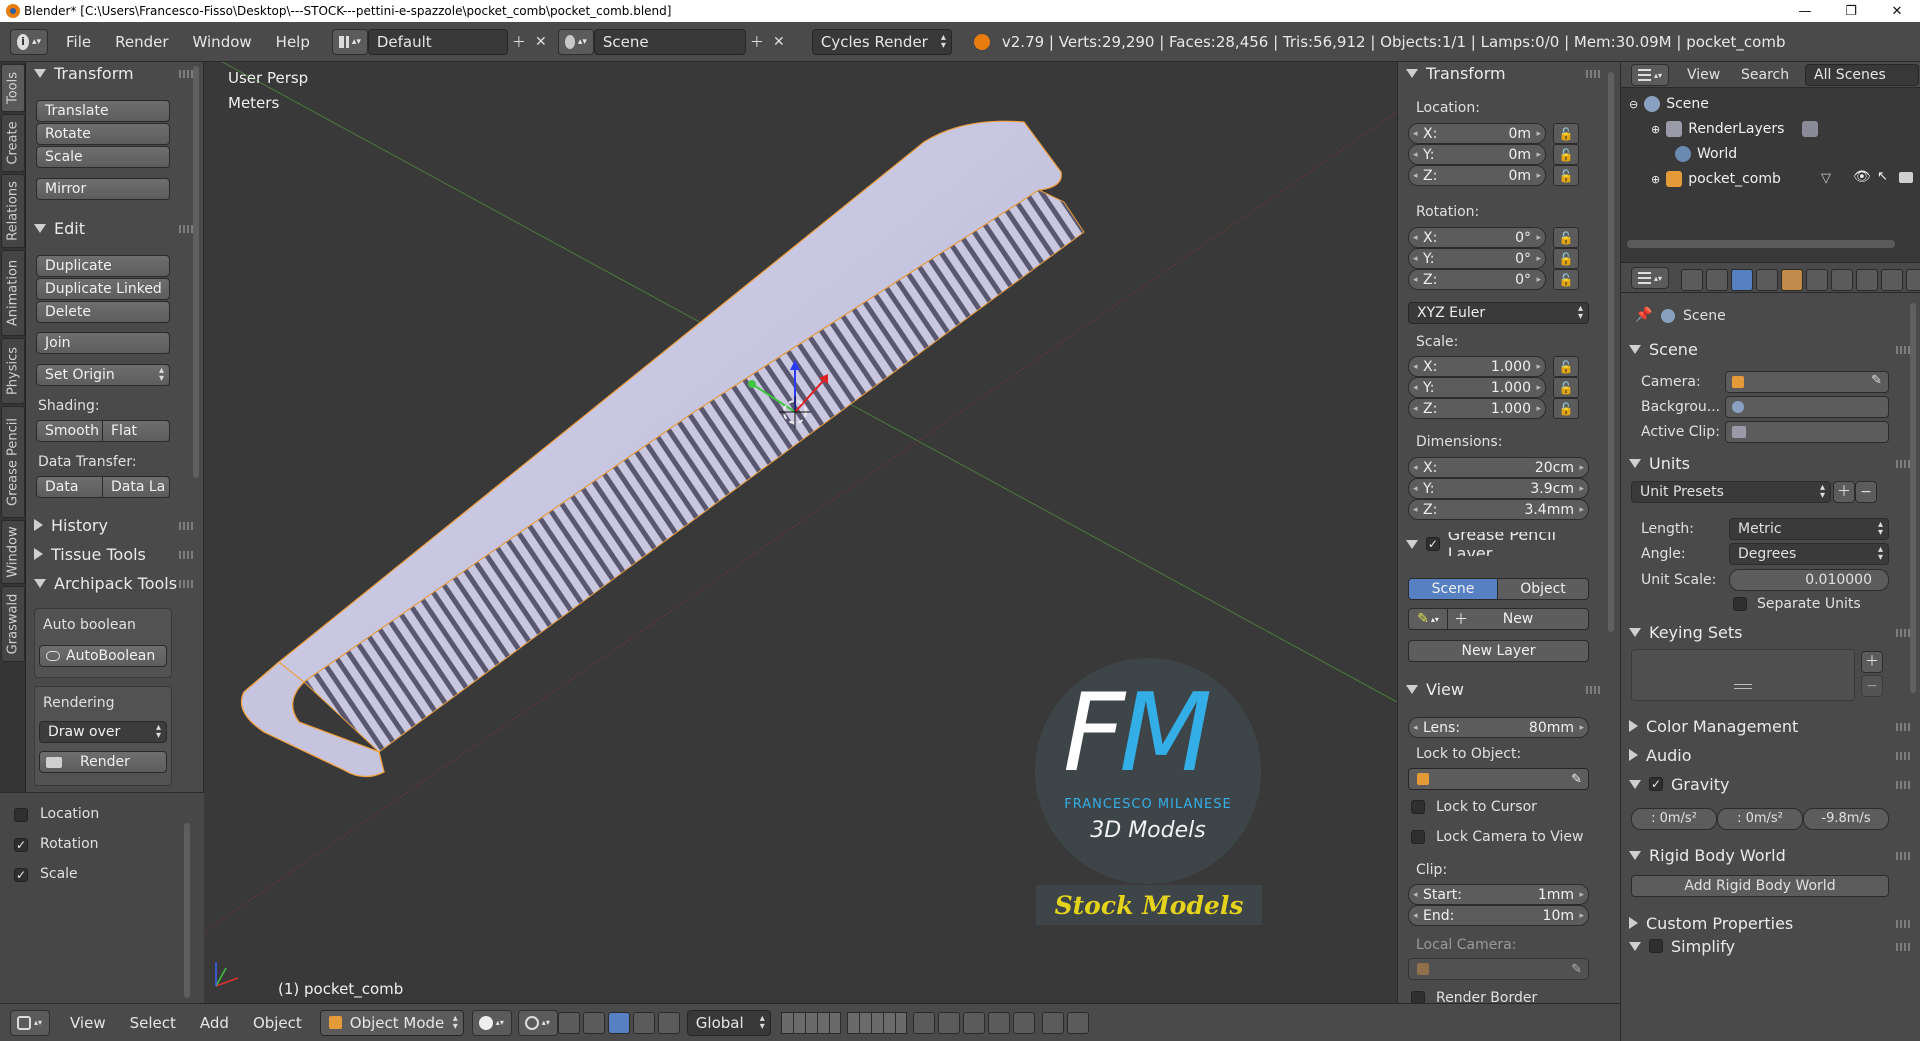 The height and width of the screenshot is (1041, 1920). Describe the element at coordinates (1656, 784) in the screenshot. I see `gravity-enable-checkbox: ✓` at that location.